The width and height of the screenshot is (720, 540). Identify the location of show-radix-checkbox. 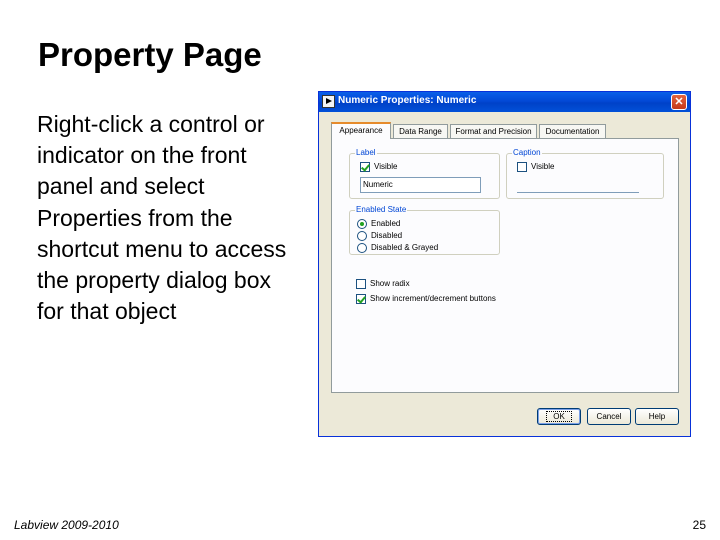
(361, 284).